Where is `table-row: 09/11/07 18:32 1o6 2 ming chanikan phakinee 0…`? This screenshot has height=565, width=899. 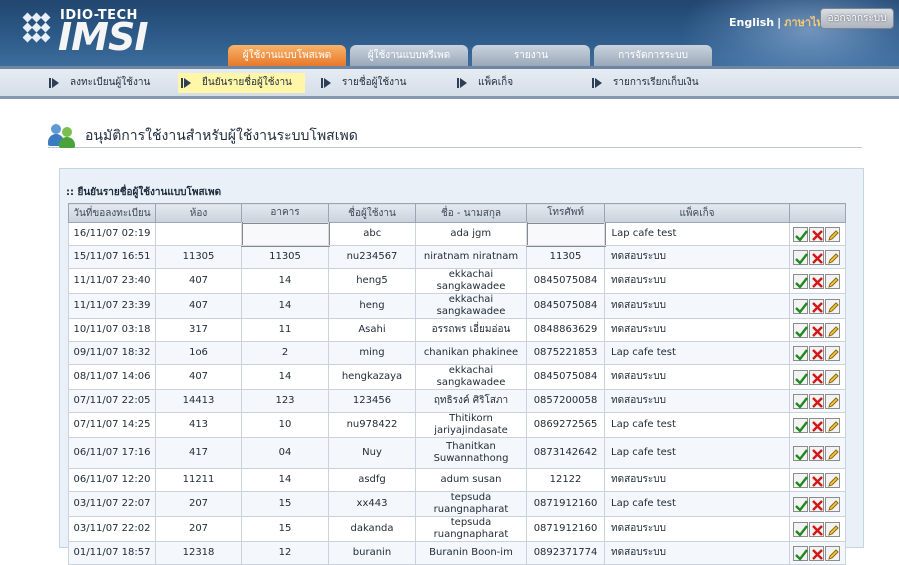 table-row: 09/11/07 18:32 1o6 2 ming chanikan phakinee 0… is located at coordinates (457, 353).